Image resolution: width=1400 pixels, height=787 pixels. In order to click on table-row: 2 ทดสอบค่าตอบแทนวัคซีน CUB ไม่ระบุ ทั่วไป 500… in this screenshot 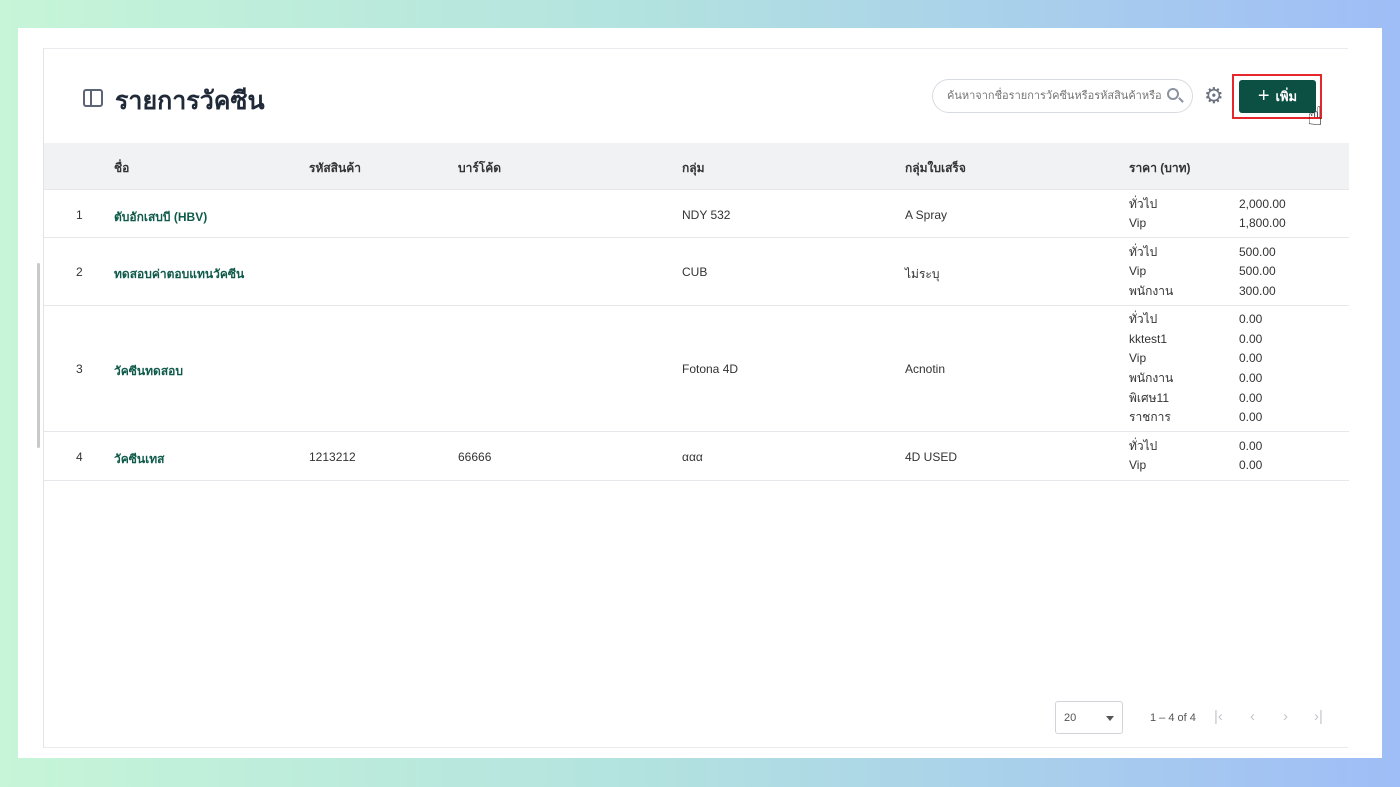, I will do `click(696, 272)`.